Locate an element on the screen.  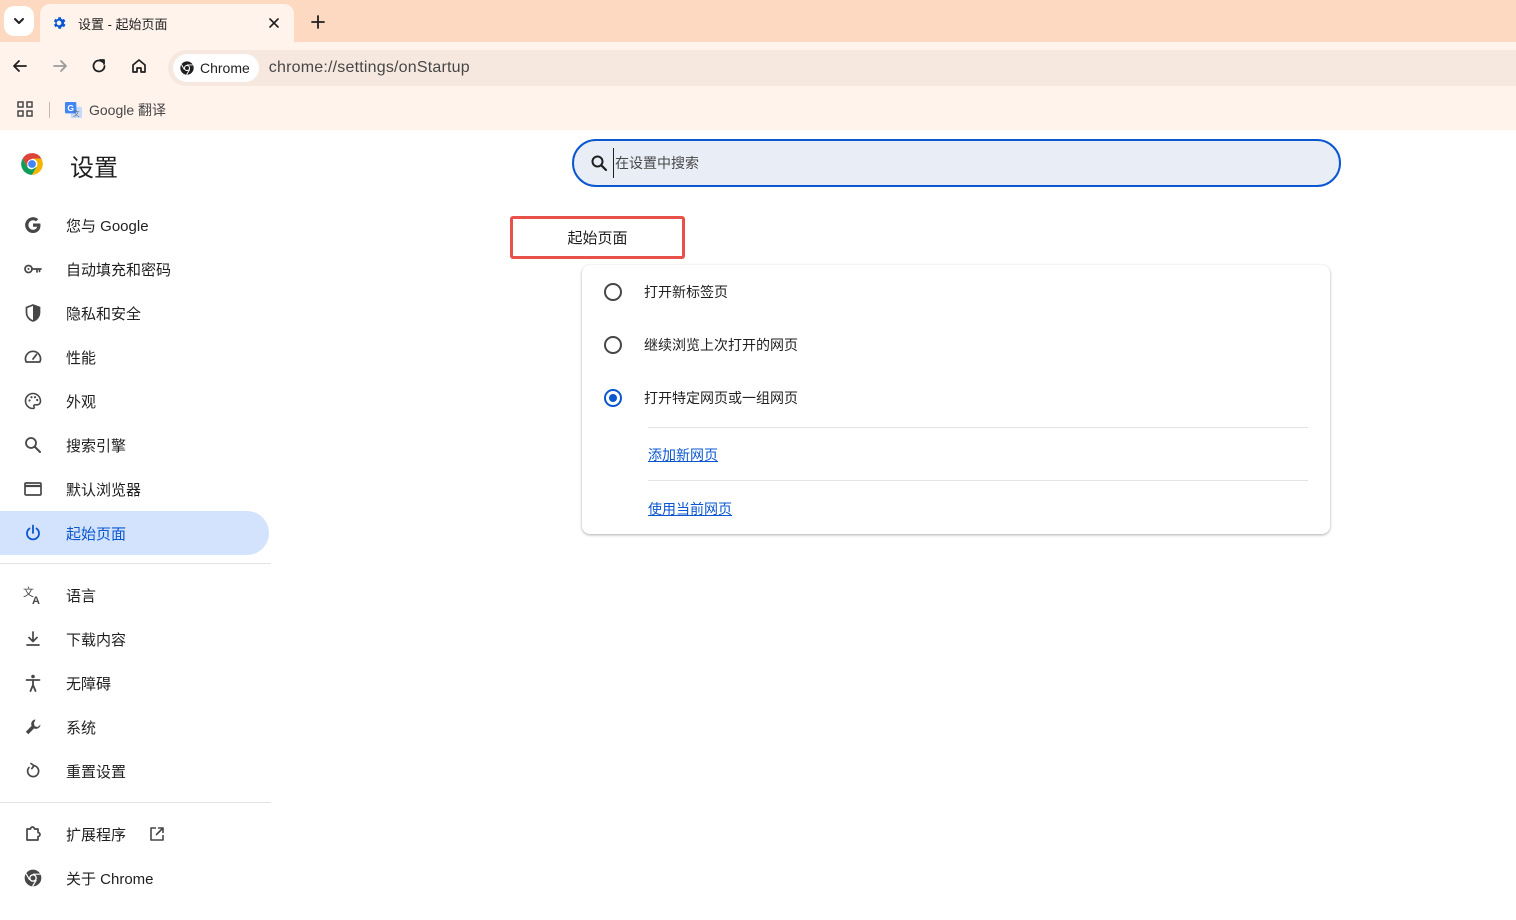
sidebar-item-autofill: 自动填充和密码 is located at coordinates (134, 269).